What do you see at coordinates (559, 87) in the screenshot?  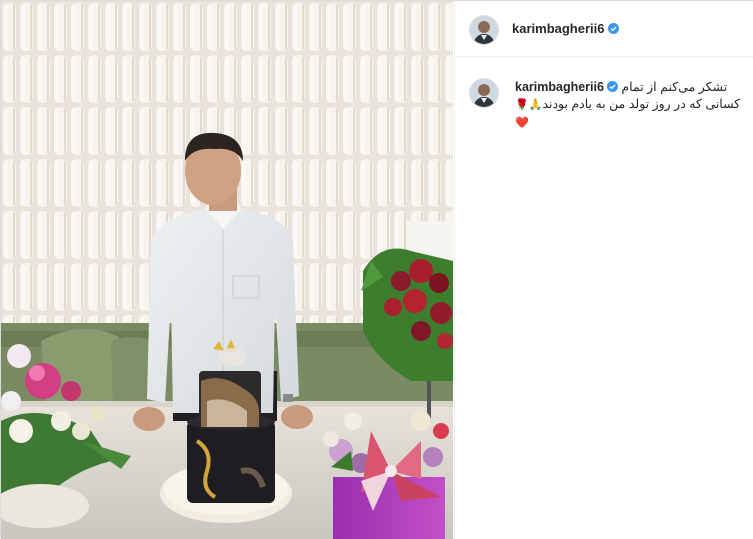 I see `caption-username: karimbagherii6` at bounding box center [559, 87].